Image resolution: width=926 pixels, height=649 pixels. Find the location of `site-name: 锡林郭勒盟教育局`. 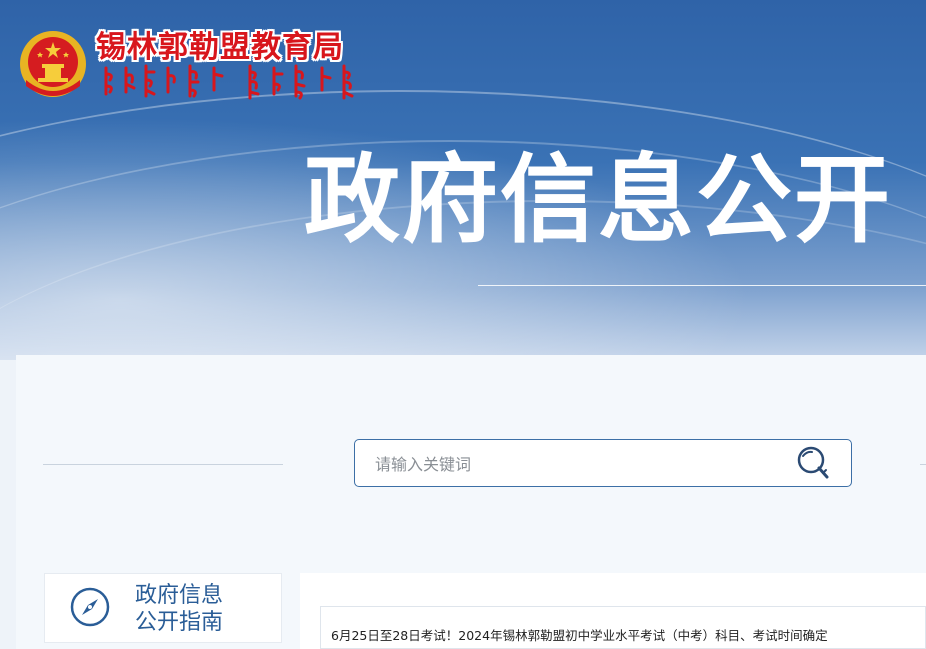

site-name: 锡林郭勒盟教育局 is located at coordinates (220, 47).